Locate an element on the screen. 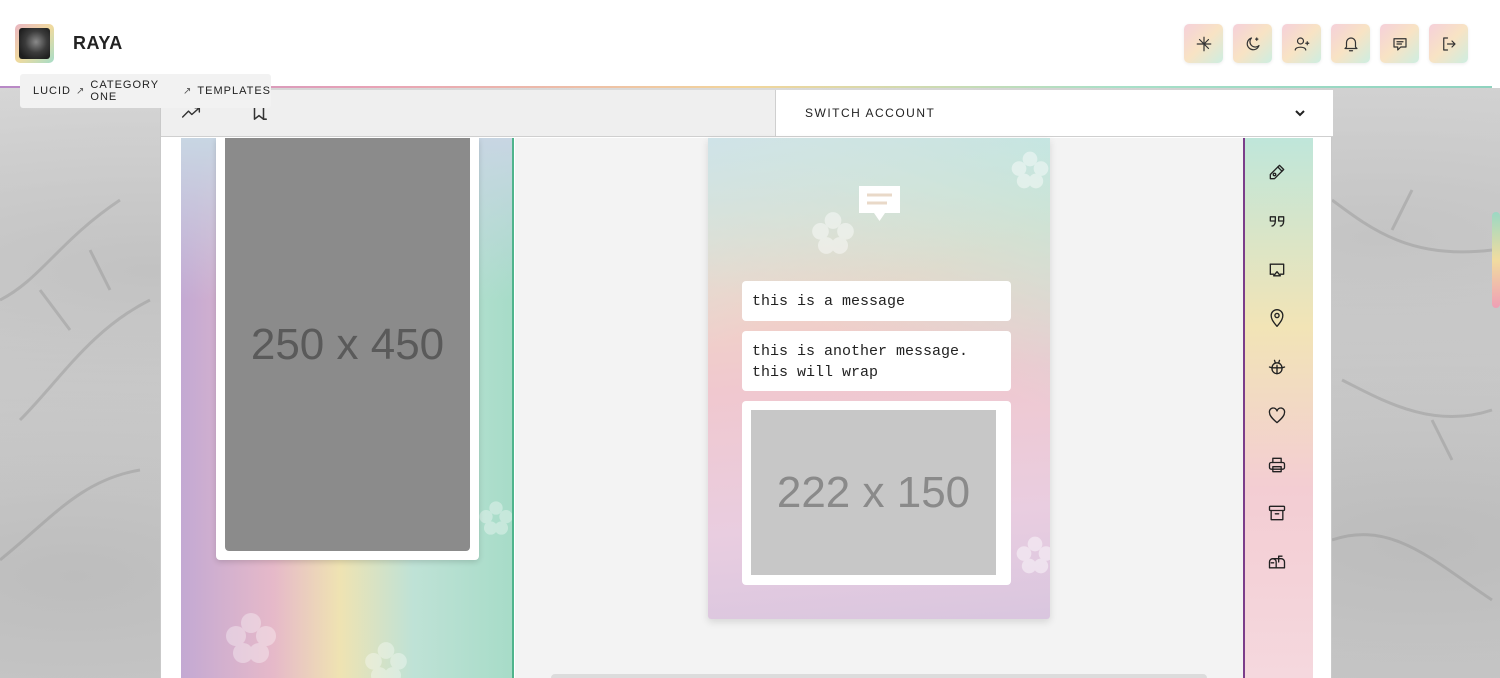 This screenshot has width=1500, height=678. user-add-icon is located at coordinates (1301, 43).